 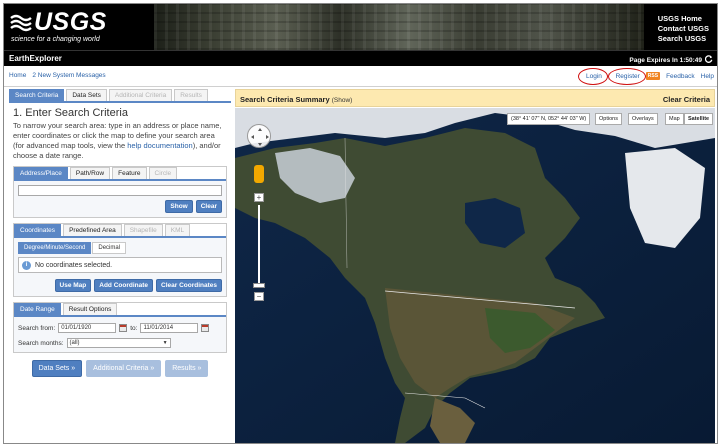 What do you see at coordinates (259, 174) in the screenshot?
I see `street-view-pegman-icon` at bounding box center [259, 174].